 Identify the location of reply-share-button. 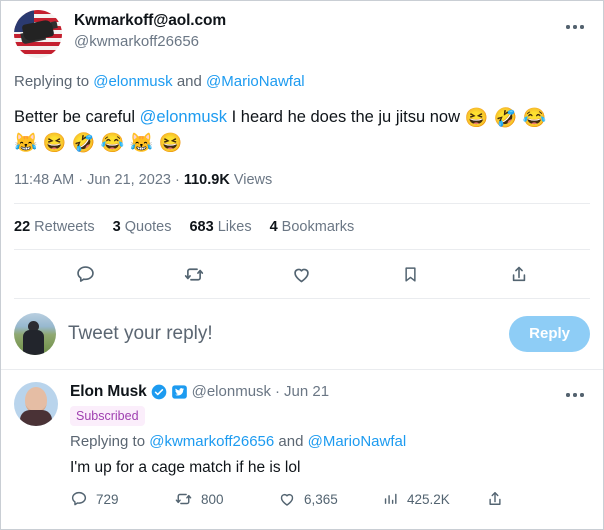
(499, 499).